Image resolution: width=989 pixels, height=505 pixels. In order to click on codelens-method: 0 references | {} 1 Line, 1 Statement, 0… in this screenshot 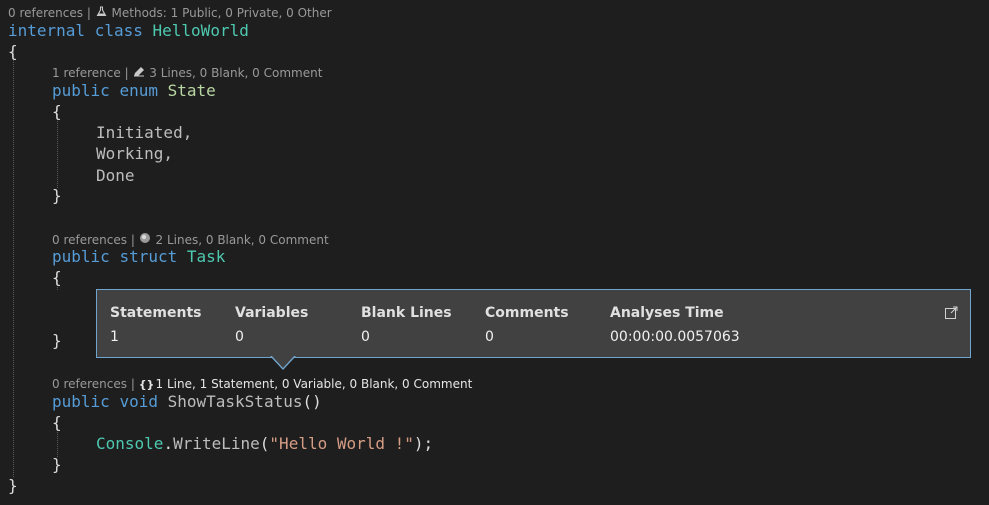, I will do `click(262, 384)`.